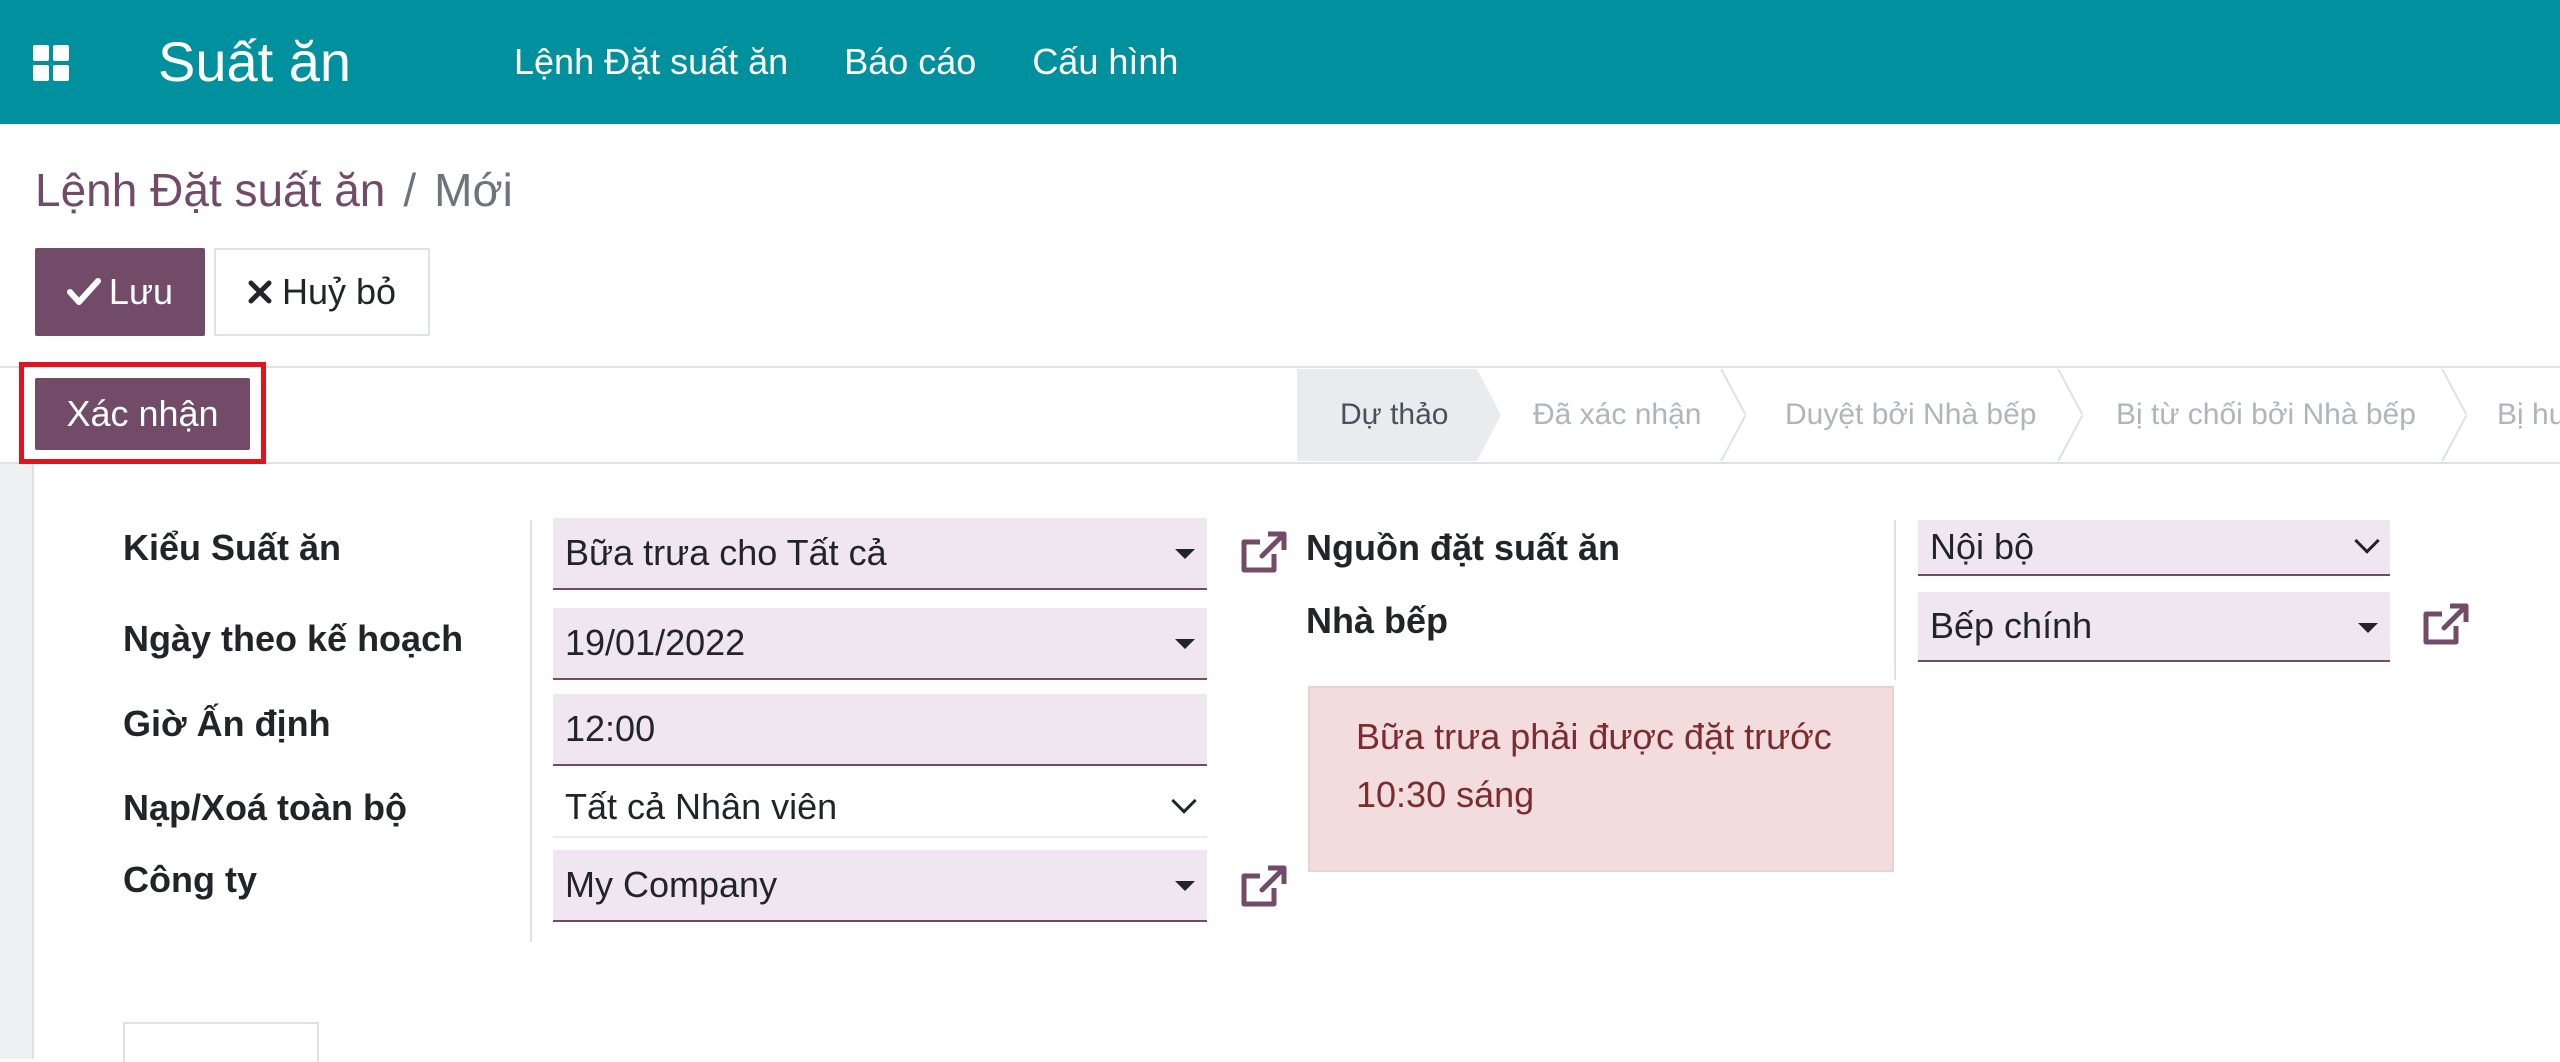 This screenshot has height=1062, width=2560. Describe the element at coordinates (1387, 415) in the screenshot. I see `stage-draft: Dự thảo` at that location.